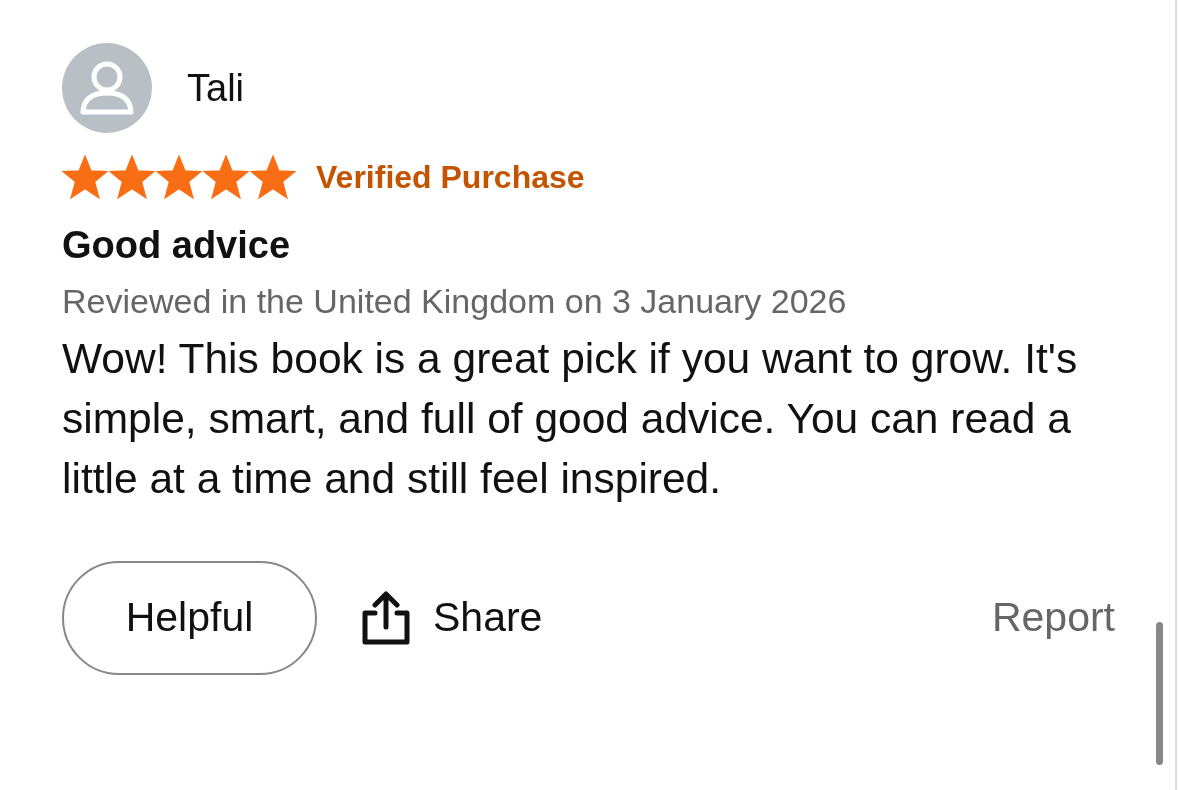  What do you see at coordinates (177, 245) in the screenshot?
I see `review-title: Good advice` at bounding box center [177, 245].